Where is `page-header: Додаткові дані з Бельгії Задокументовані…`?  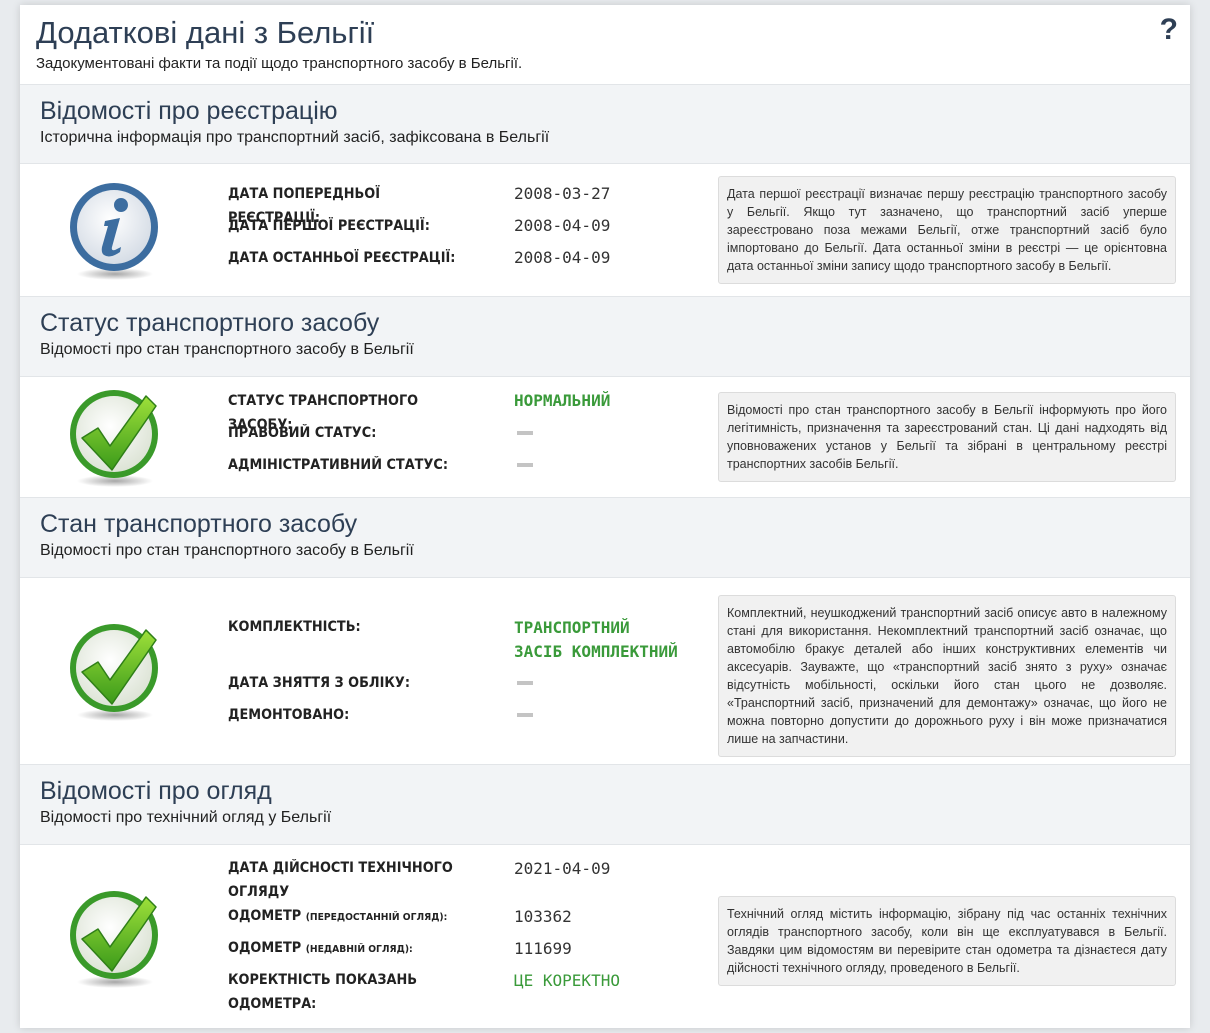 page-header: Додаткові дані з Бельгії Задокументовані… is located at coordinates (605, 45).